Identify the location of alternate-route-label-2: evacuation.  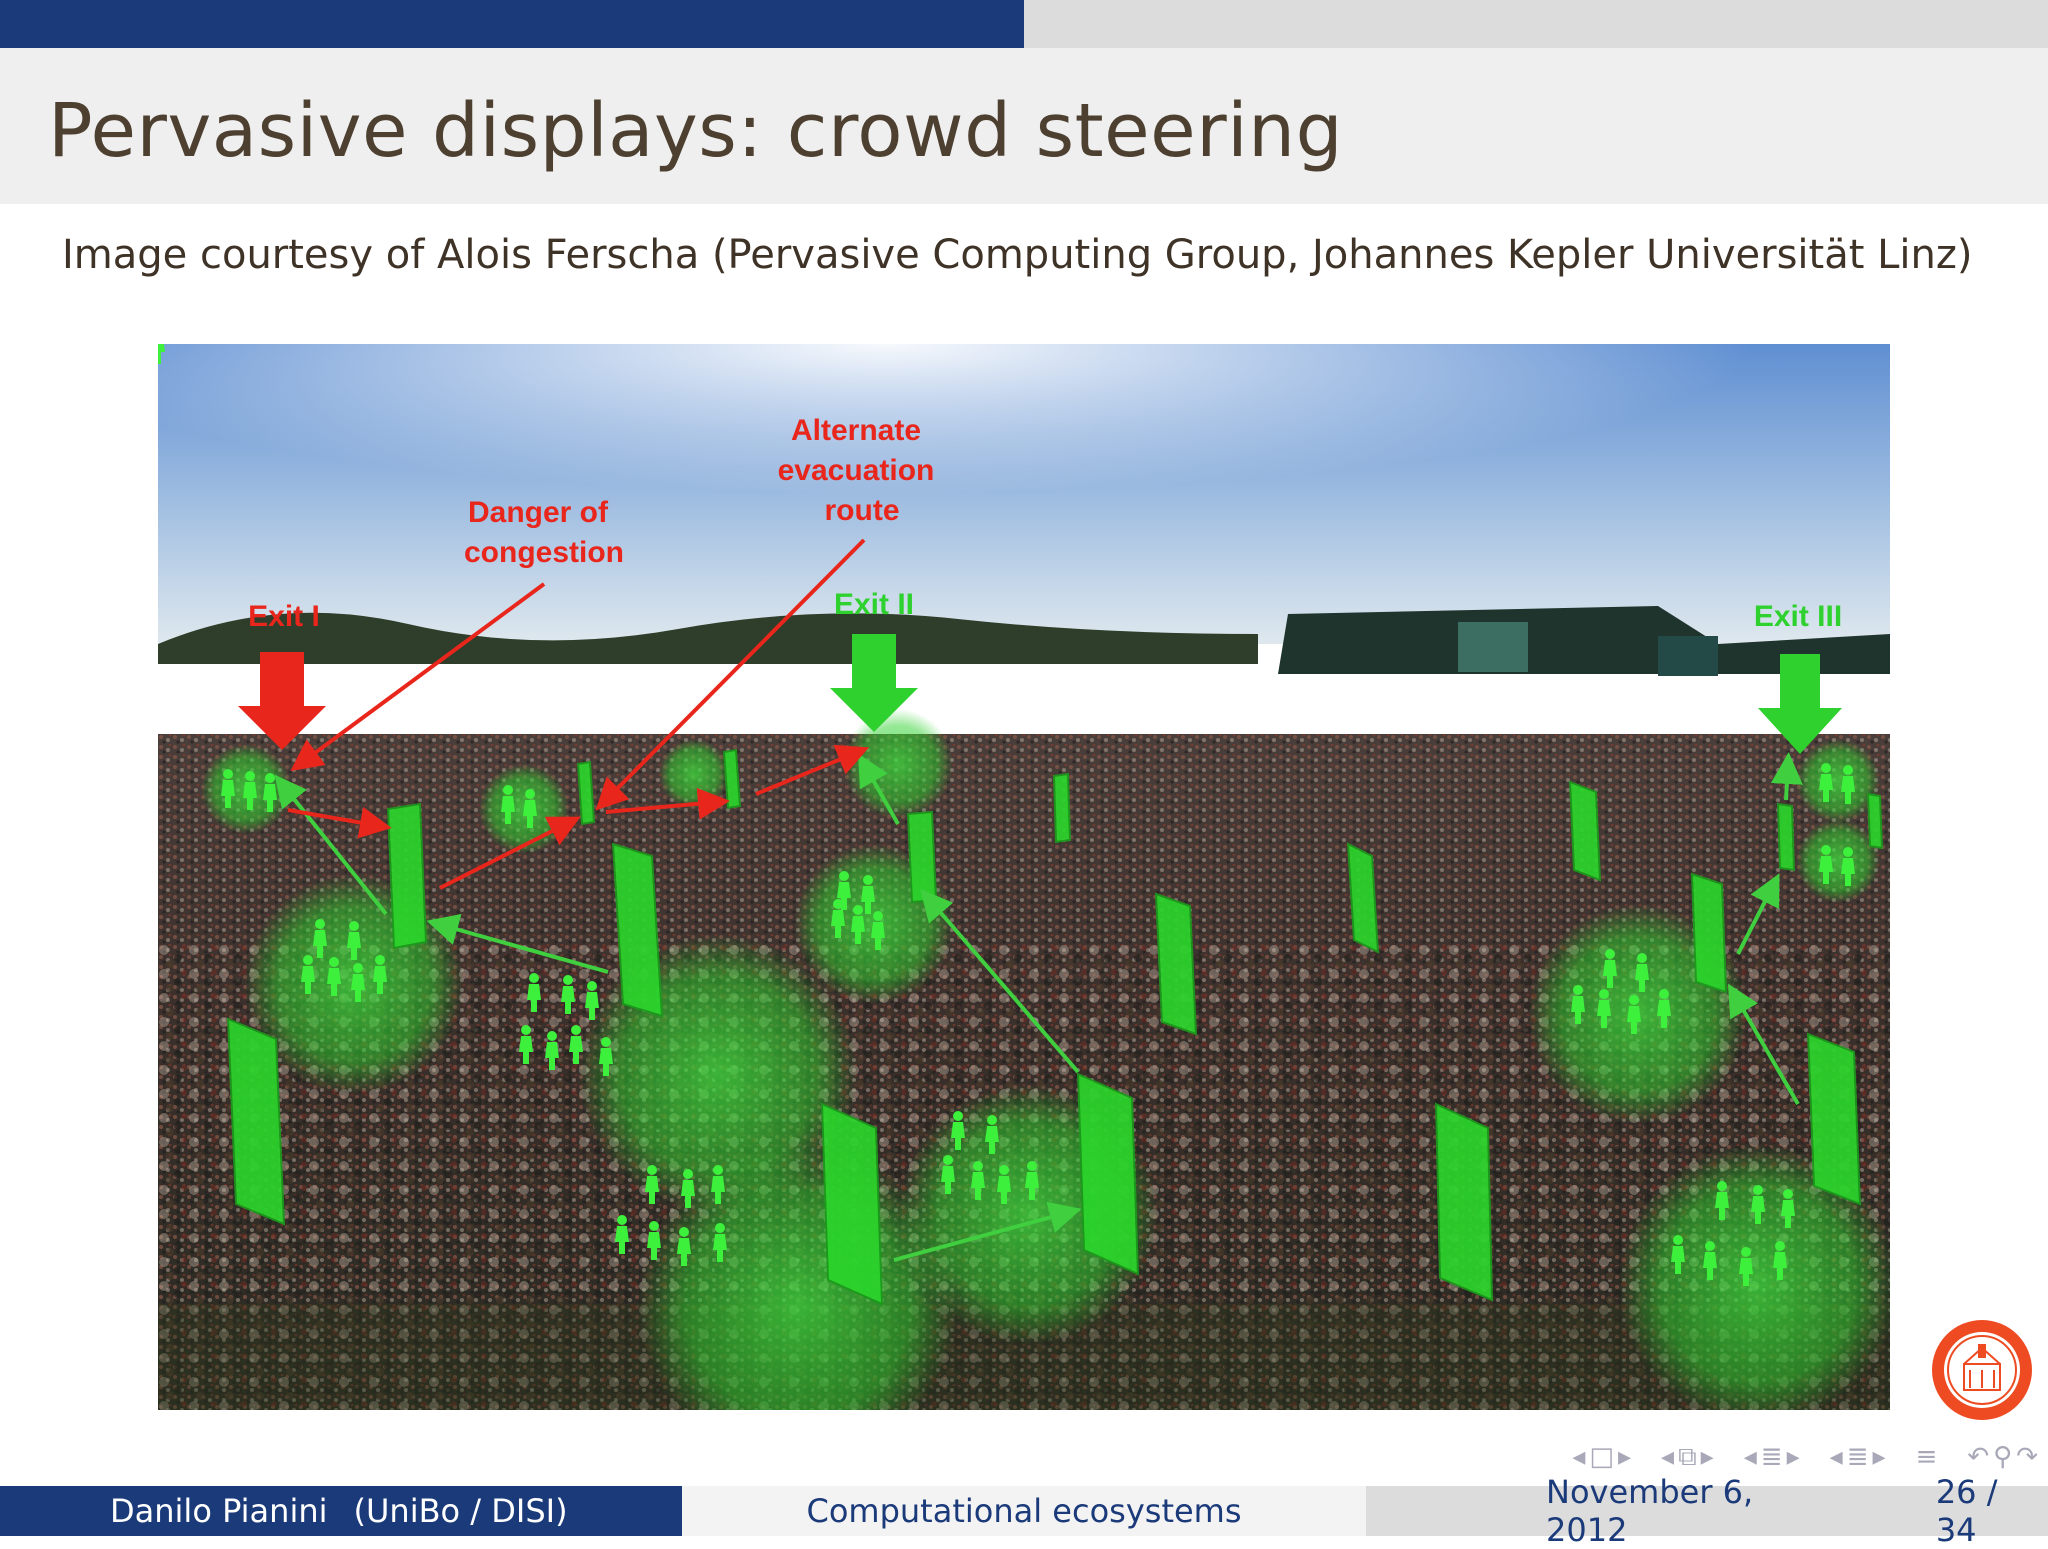
(856, 470).